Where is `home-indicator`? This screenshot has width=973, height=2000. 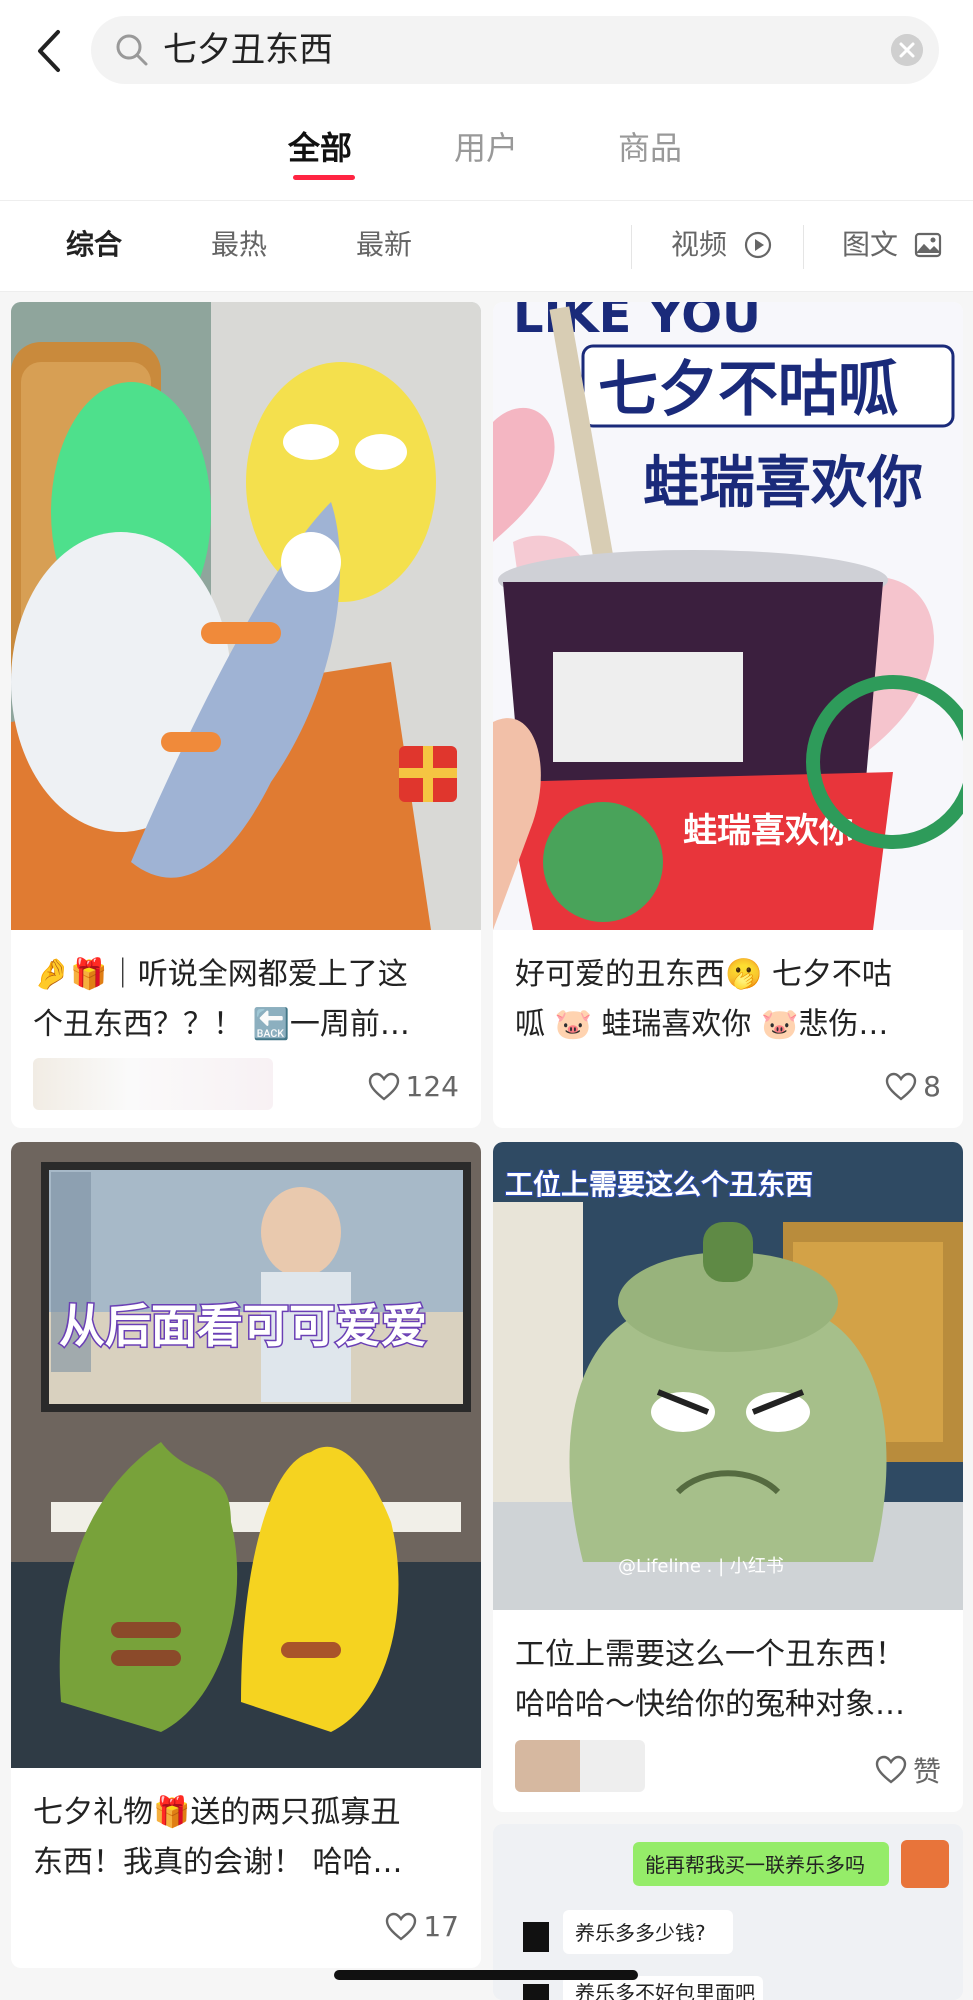
home-indicator is located at coordinates (486, 1975).